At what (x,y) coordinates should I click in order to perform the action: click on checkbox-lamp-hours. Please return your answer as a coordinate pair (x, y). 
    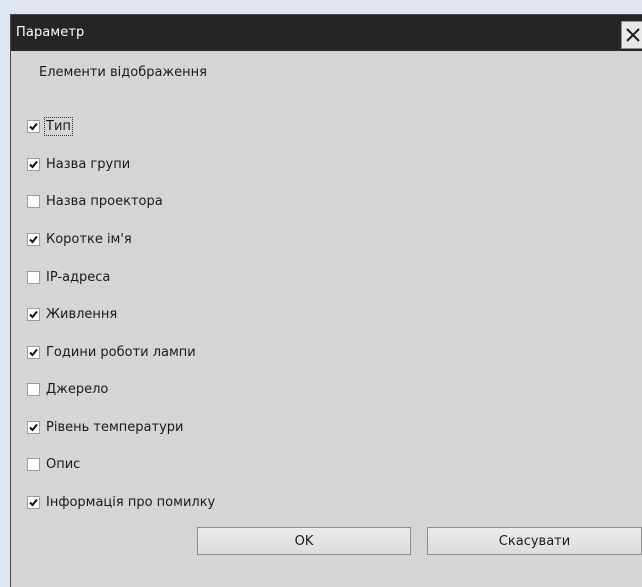
    Looking at the image, I should click on (33, 352).